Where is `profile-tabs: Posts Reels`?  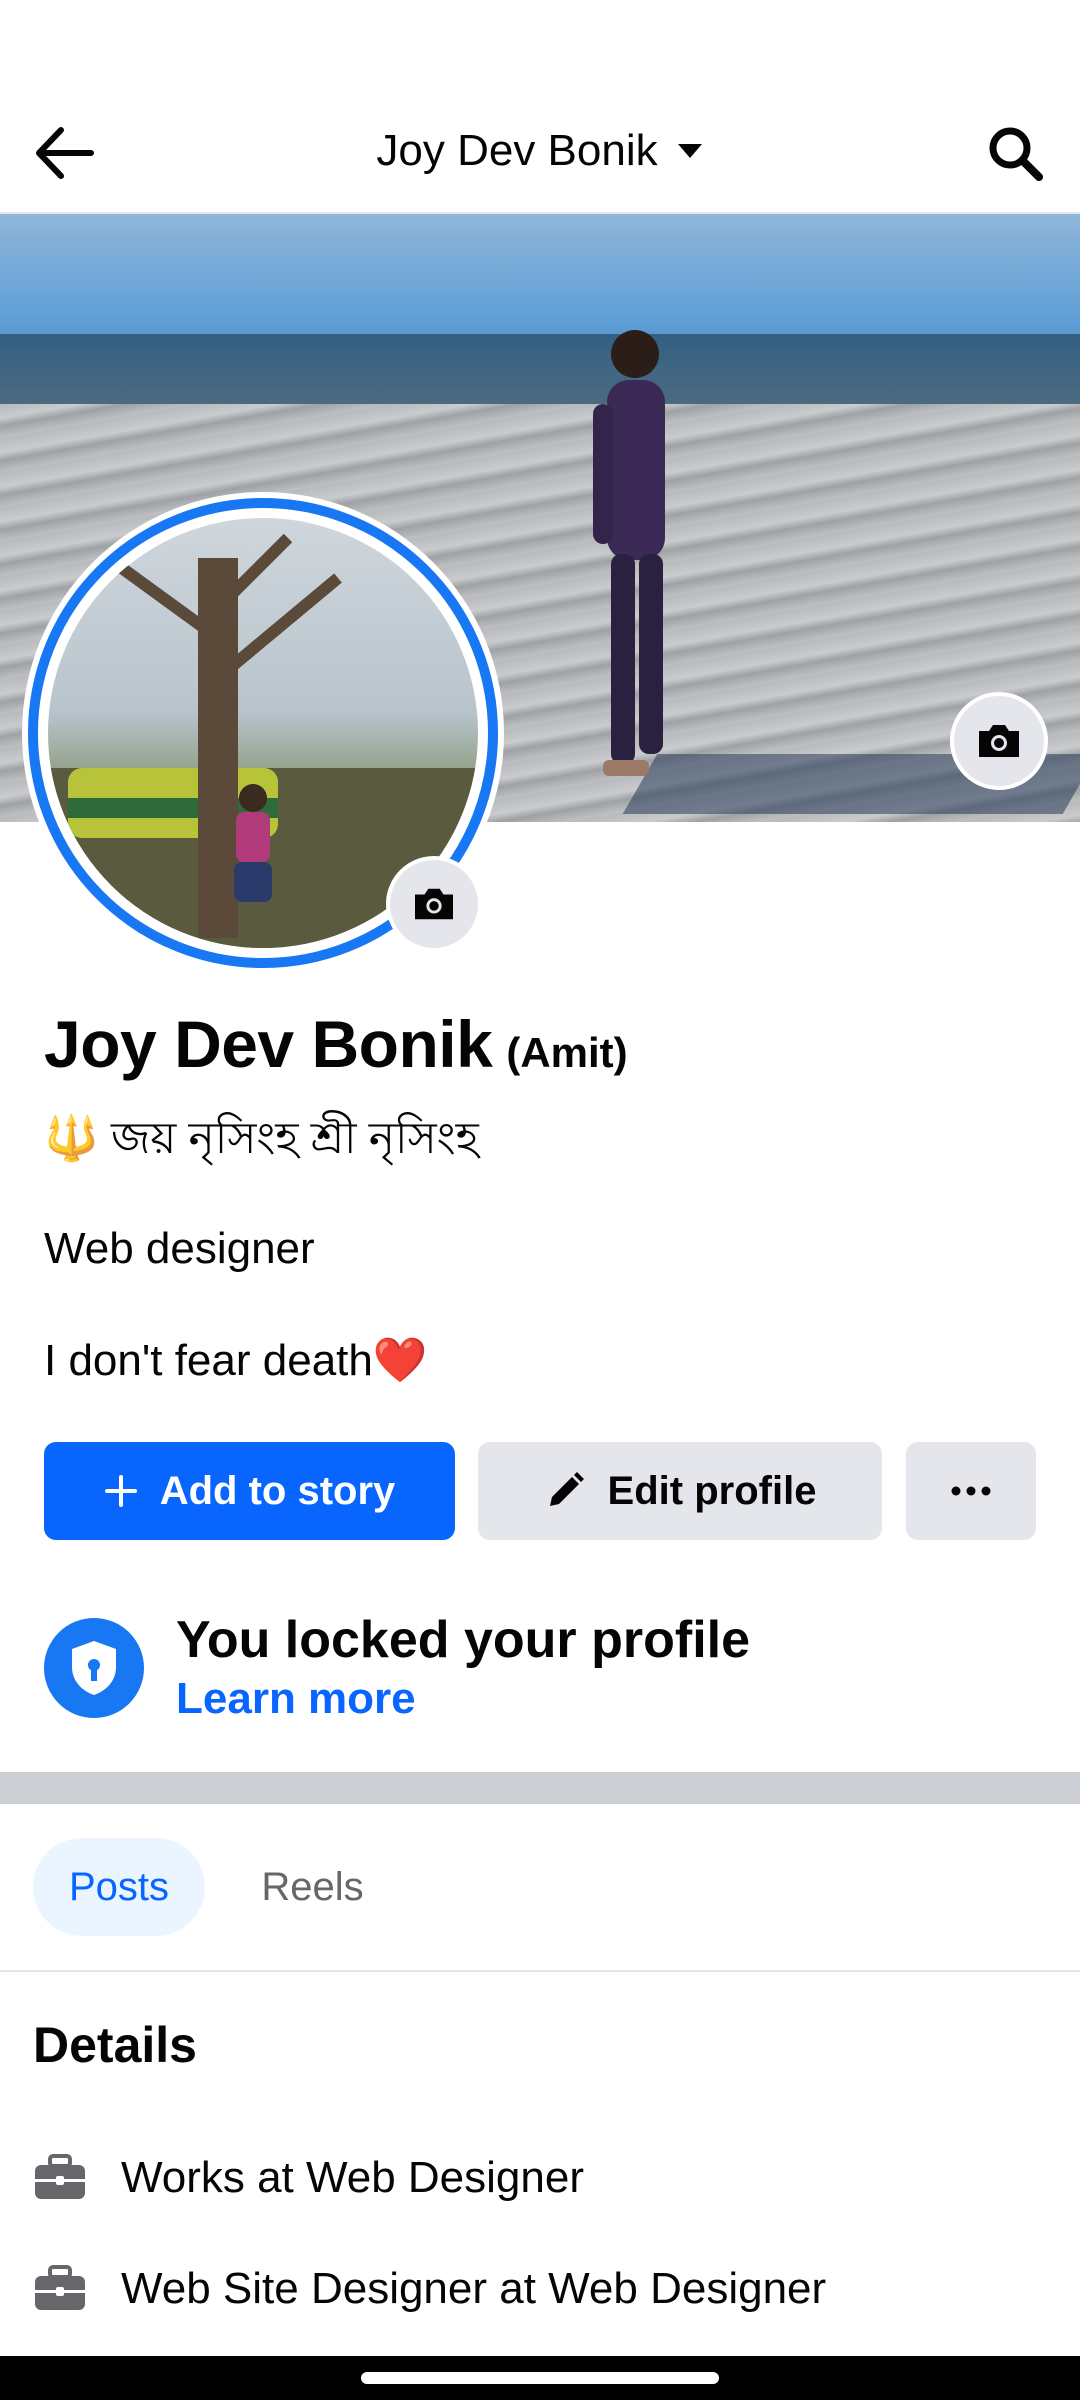 profile-tabs: Posts Reels is located at coordinates (540, 1888).